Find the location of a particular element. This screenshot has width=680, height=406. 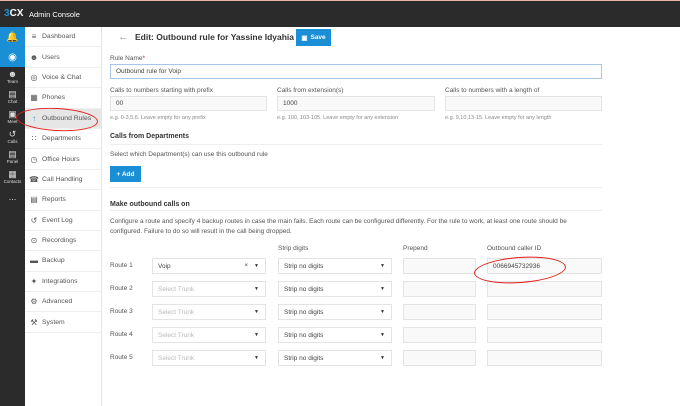

rule-name-label: Rule Name* is located at coordinates (128, 58).